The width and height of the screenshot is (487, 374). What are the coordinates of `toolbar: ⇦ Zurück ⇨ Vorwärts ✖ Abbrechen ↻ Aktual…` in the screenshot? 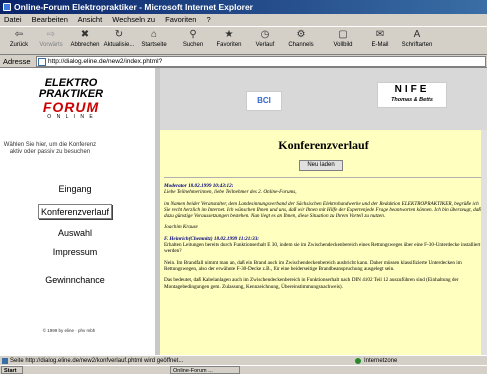 It's located at (243, 40).